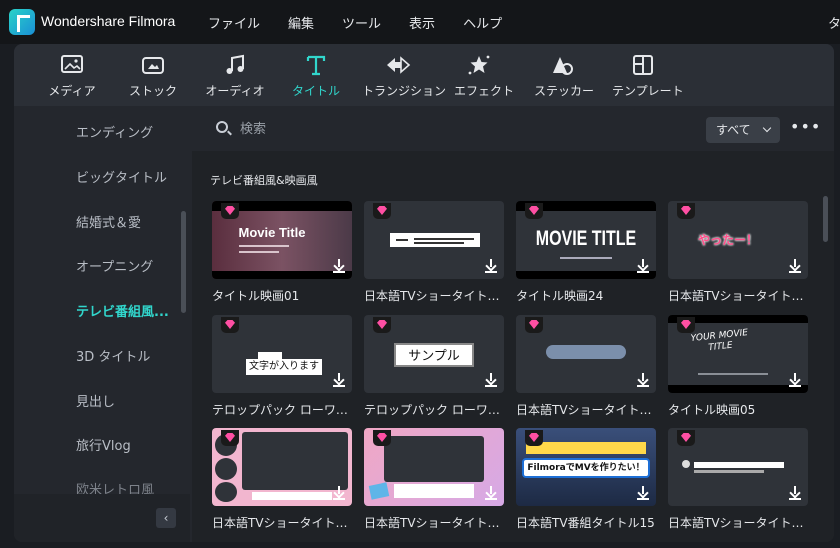  I want to click on tab-templates: テンプレート, so click(648, 79).